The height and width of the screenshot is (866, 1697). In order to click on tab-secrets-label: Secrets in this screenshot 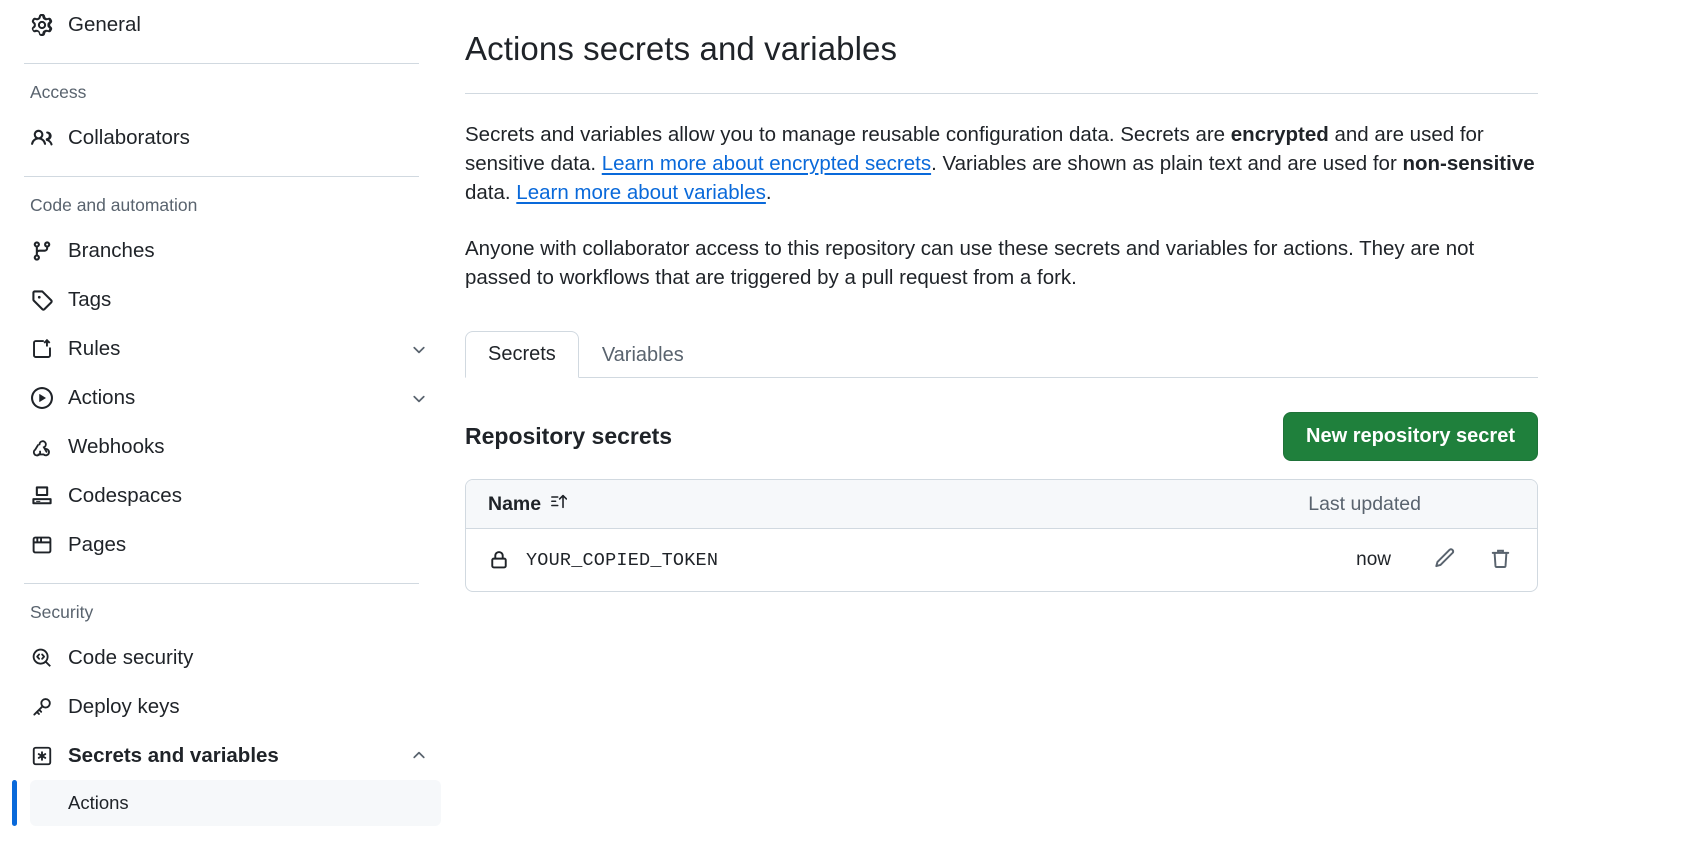, I will do `click(522, 354)`.